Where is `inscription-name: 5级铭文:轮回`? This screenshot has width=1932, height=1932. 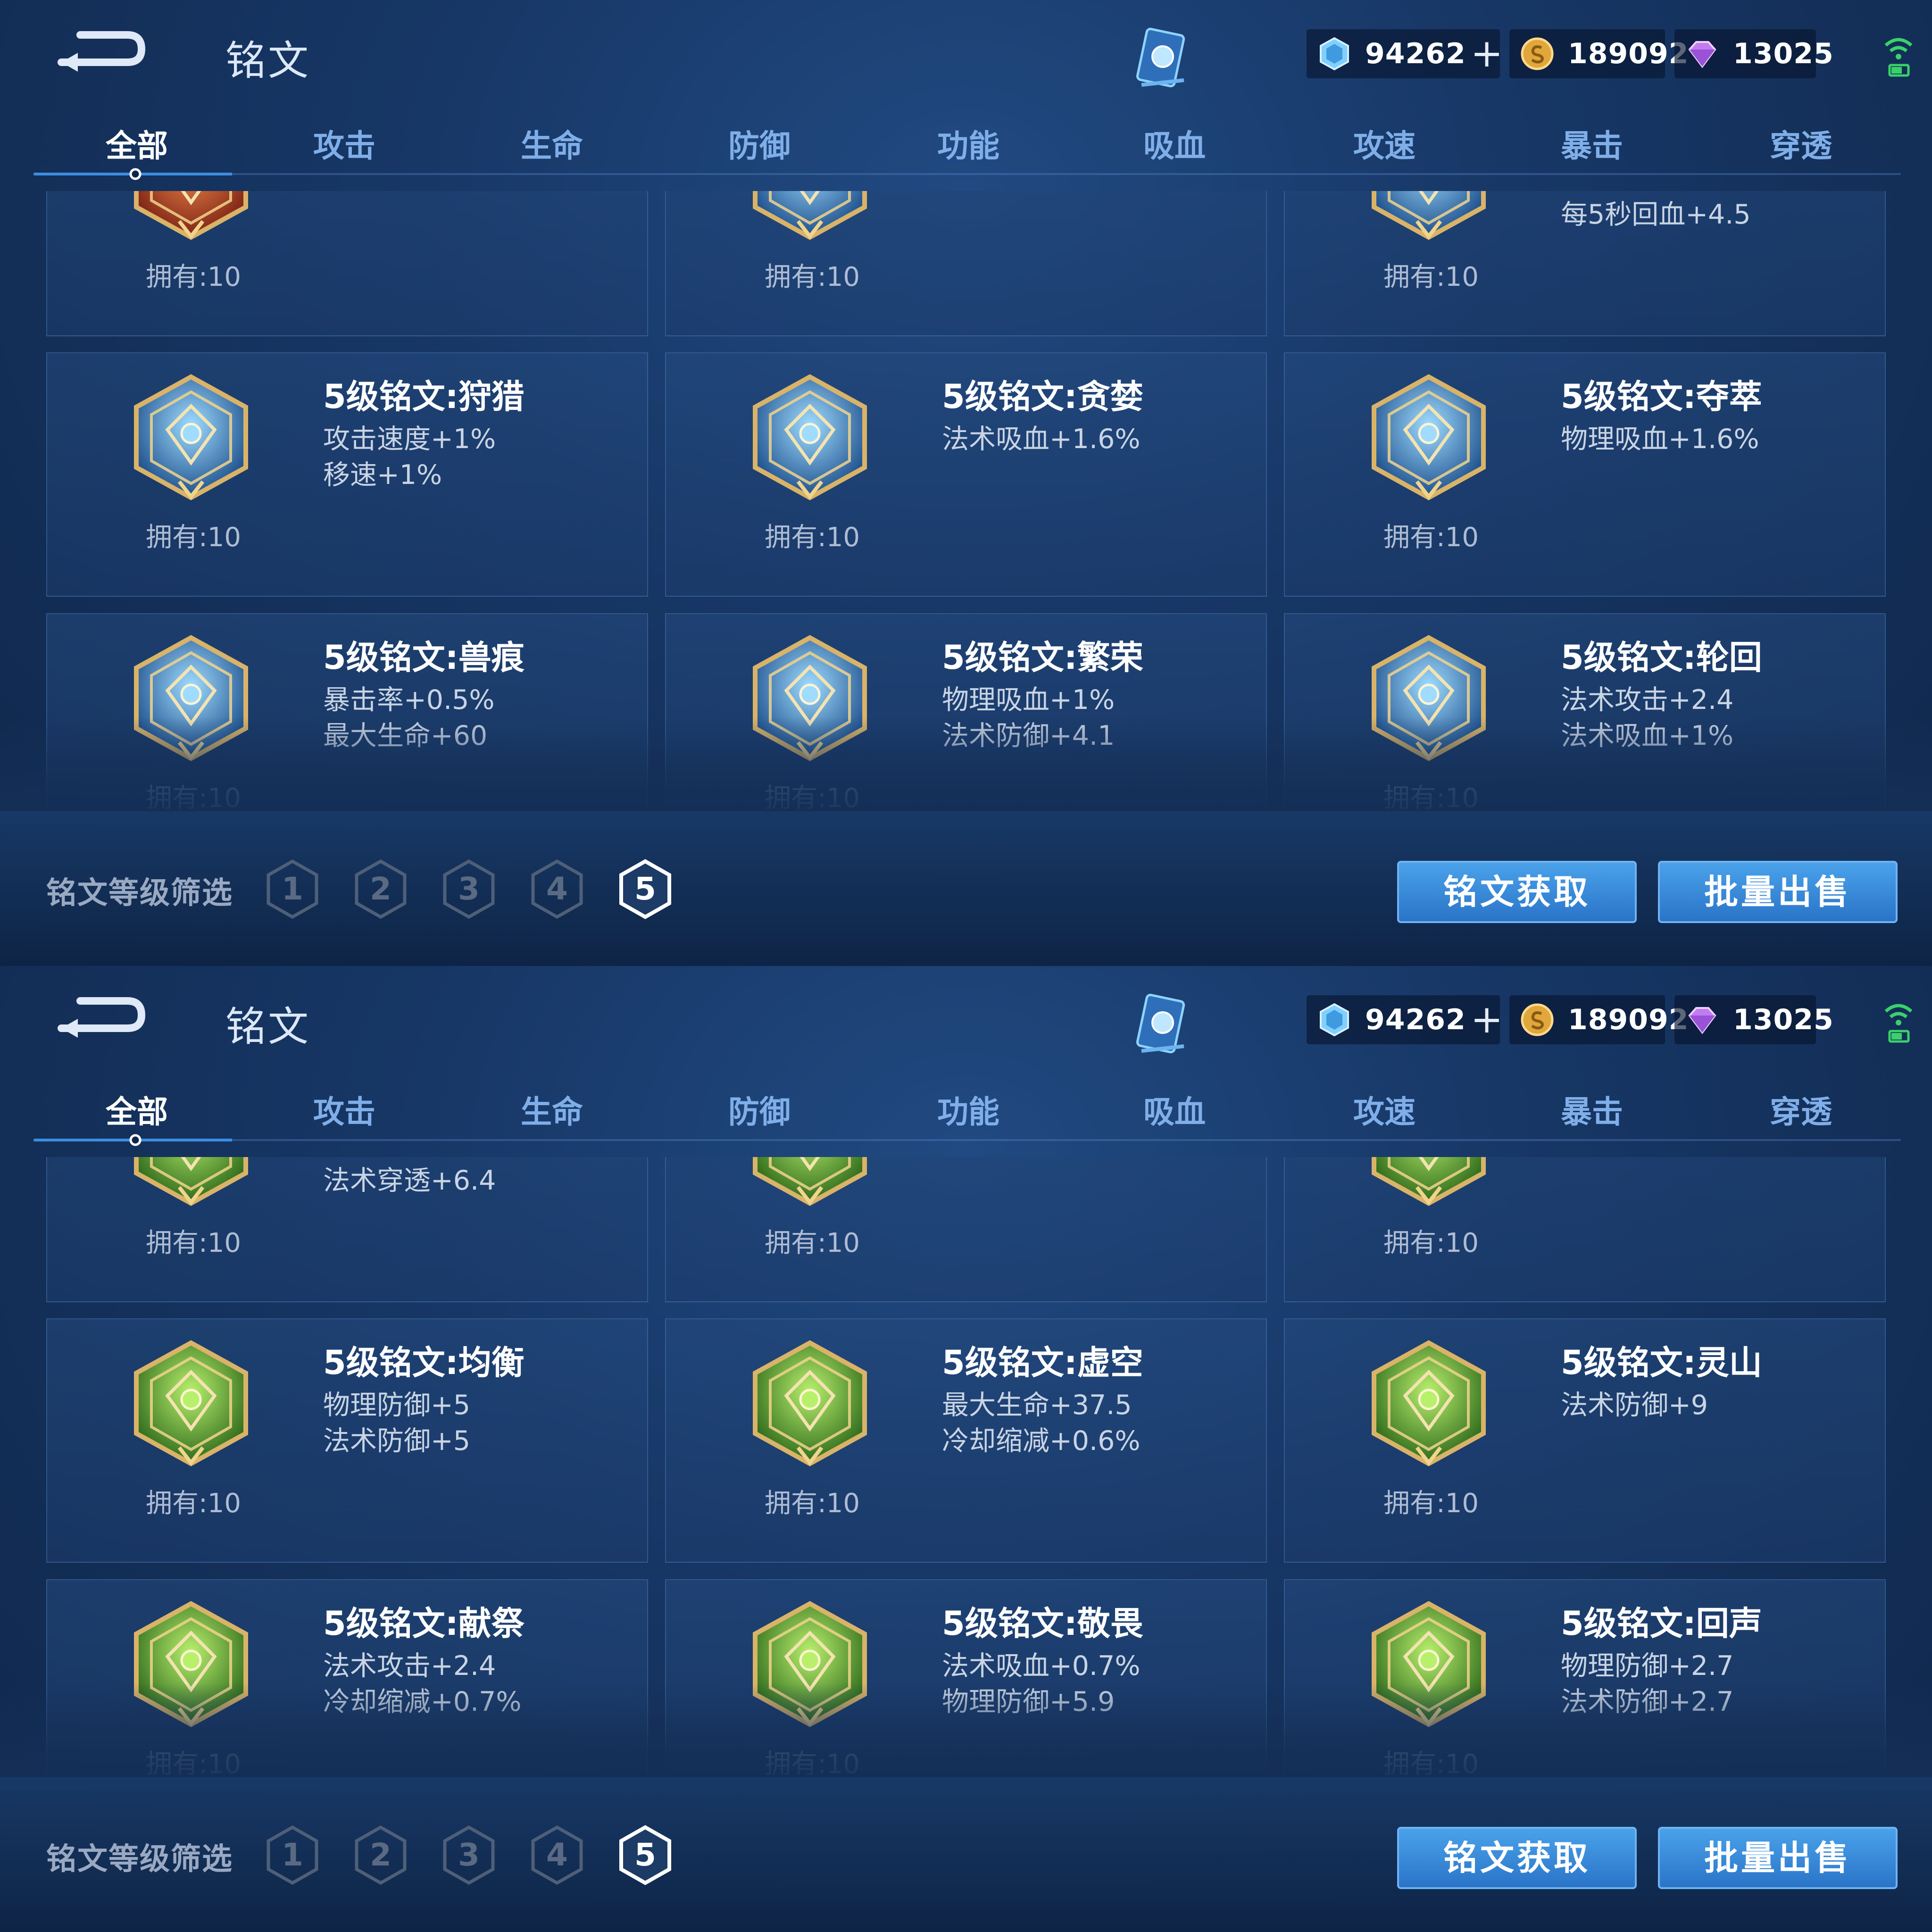
inscription-name: 5级铭文:轮回 is located at coordinates (1662, 658).